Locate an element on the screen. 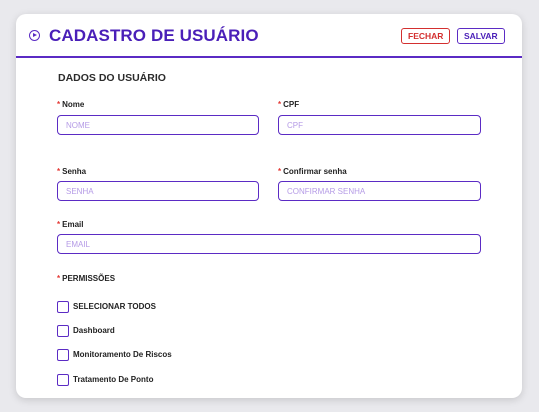 This screenshot has height=412, width=539. checkbox-label: SELECIONAR TODOS is located at coordinates (114, 306).